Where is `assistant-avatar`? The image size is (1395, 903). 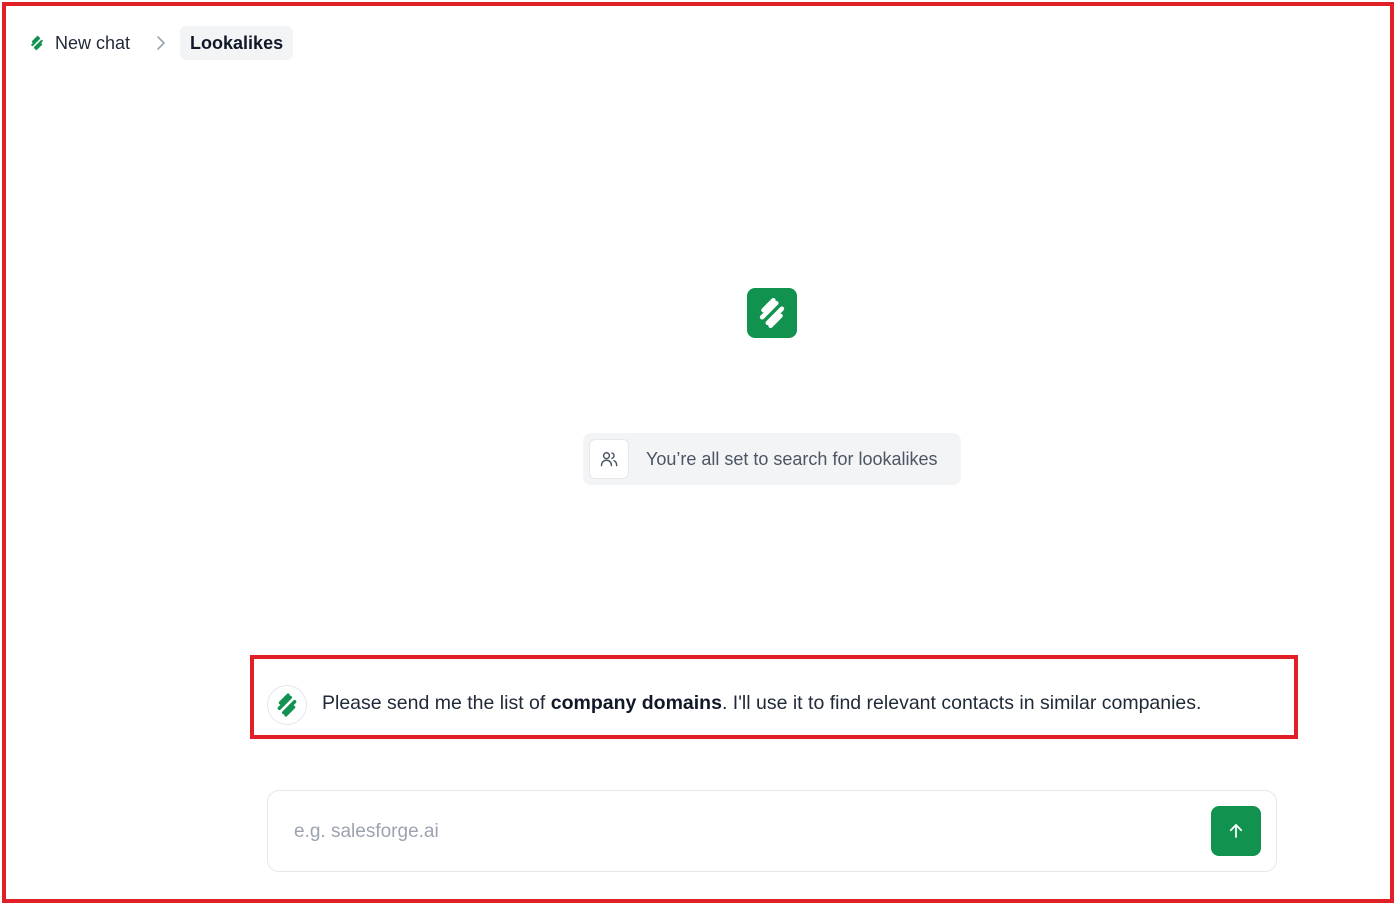 assistant-avatar is located at coordinates (287, 705).